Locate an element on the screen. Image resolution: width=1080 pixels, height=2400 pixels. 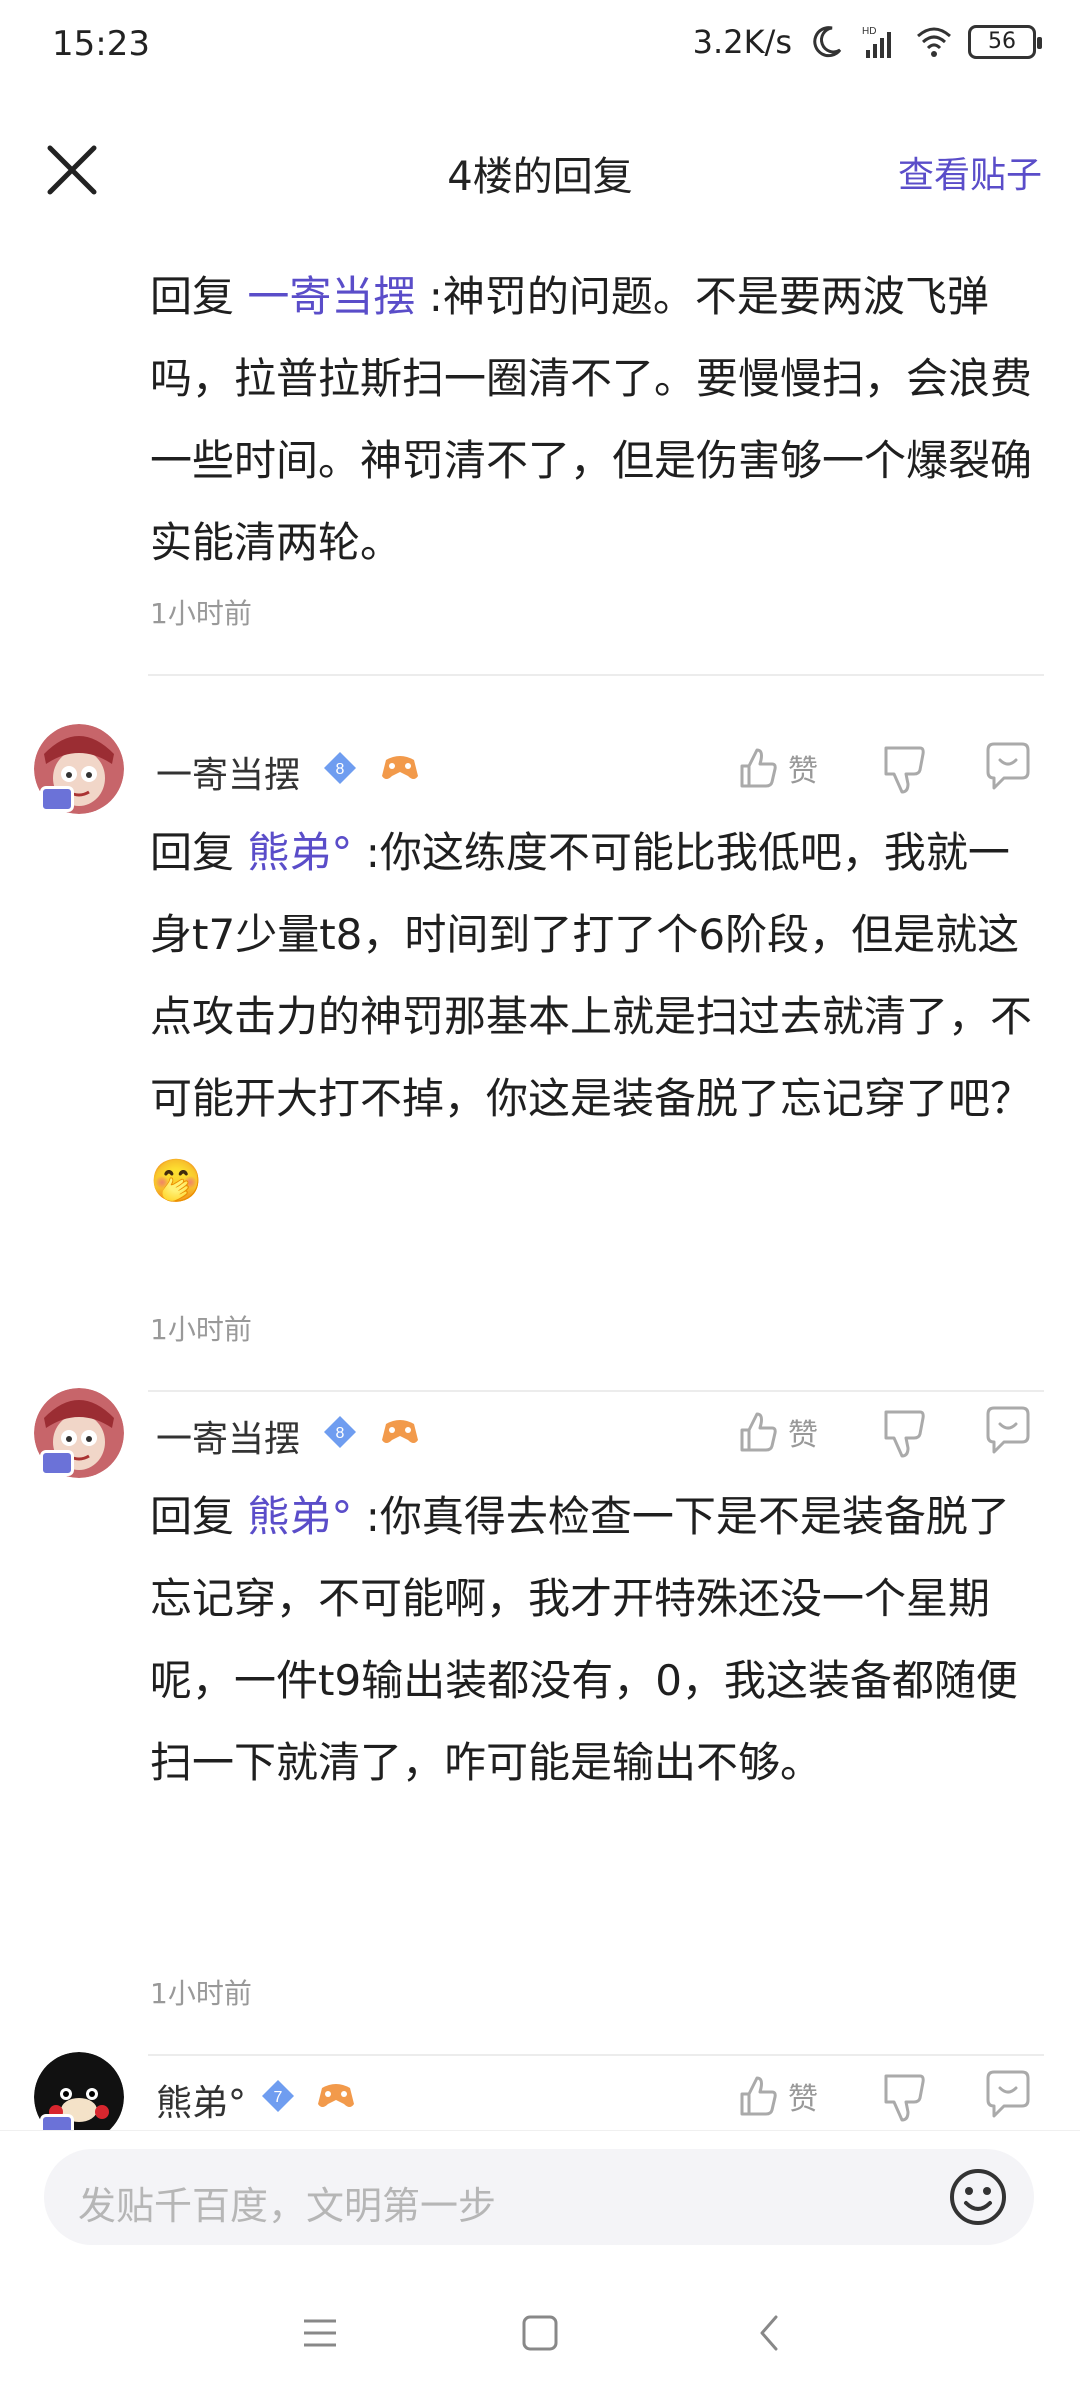
wifi-icon is located at coordinates (934, 42).